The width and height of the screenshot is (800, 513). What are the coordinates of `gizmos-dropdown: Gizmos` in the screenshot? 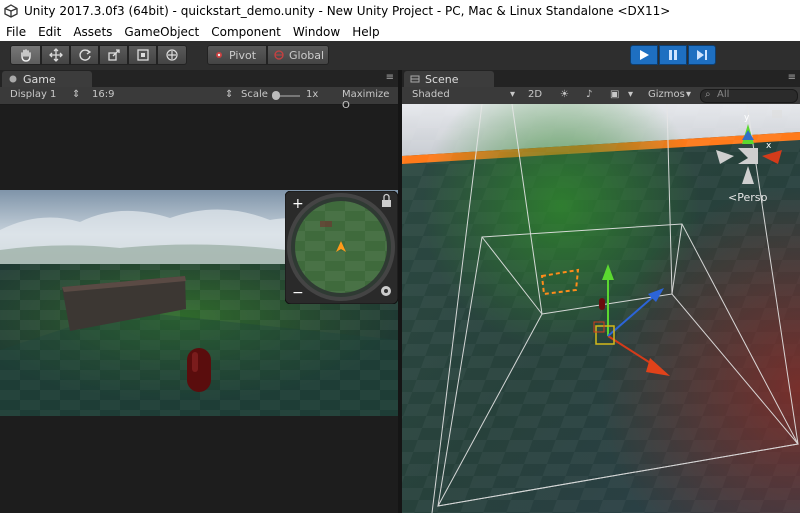 It's located at (666, 94).